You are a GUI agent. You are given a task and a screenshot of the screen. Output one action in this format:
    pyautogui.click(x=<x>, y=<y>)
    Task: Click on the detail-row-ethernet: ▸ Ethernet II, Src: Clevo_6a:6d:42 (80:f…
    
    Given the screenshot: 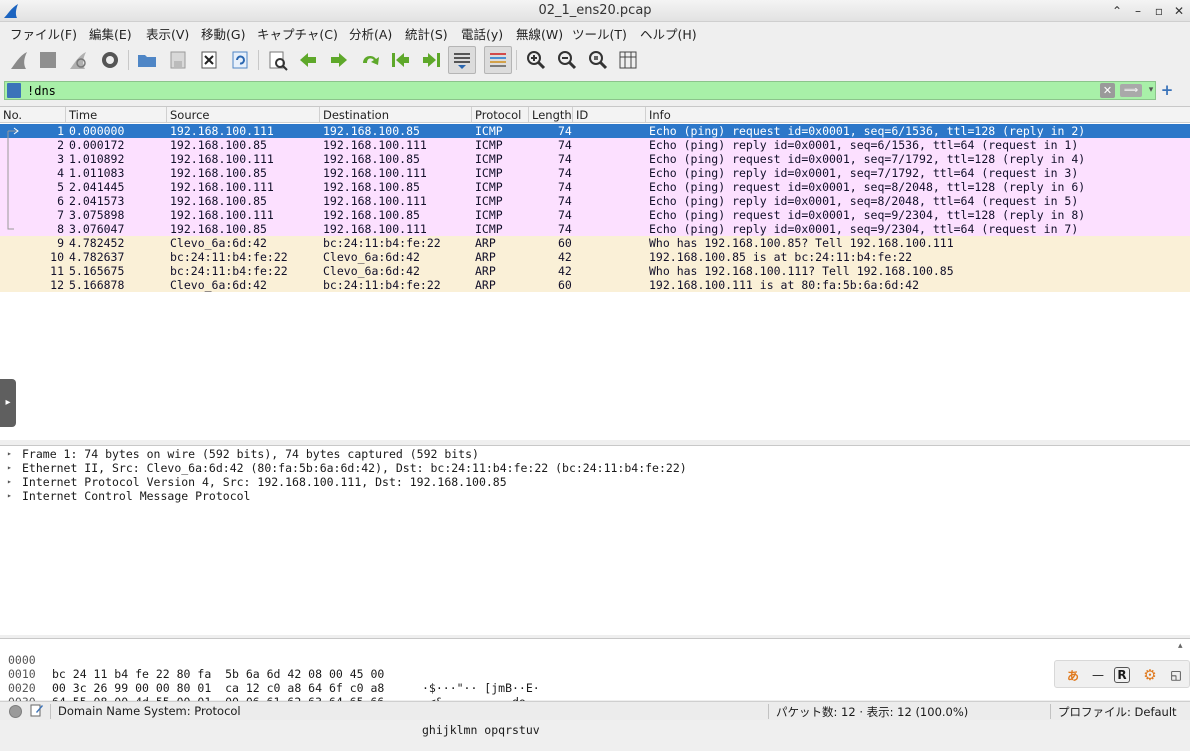 What is the action you would take?
    pyautogui.click(x=595, y=468)
    